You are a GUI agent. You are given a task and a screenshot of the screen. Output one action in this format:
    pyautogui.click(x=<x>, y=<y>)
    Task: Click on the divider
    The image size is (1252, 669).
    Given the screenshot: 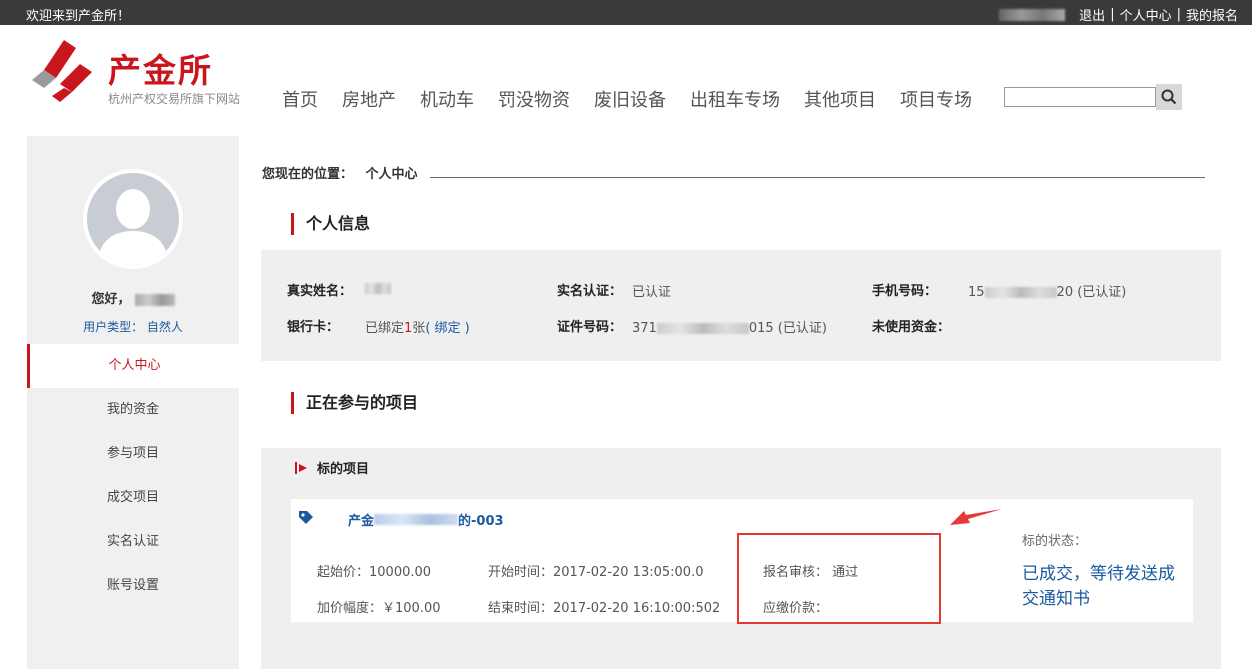 What is the action you would take?
    pyautogui.click(x=817, y=177)
    